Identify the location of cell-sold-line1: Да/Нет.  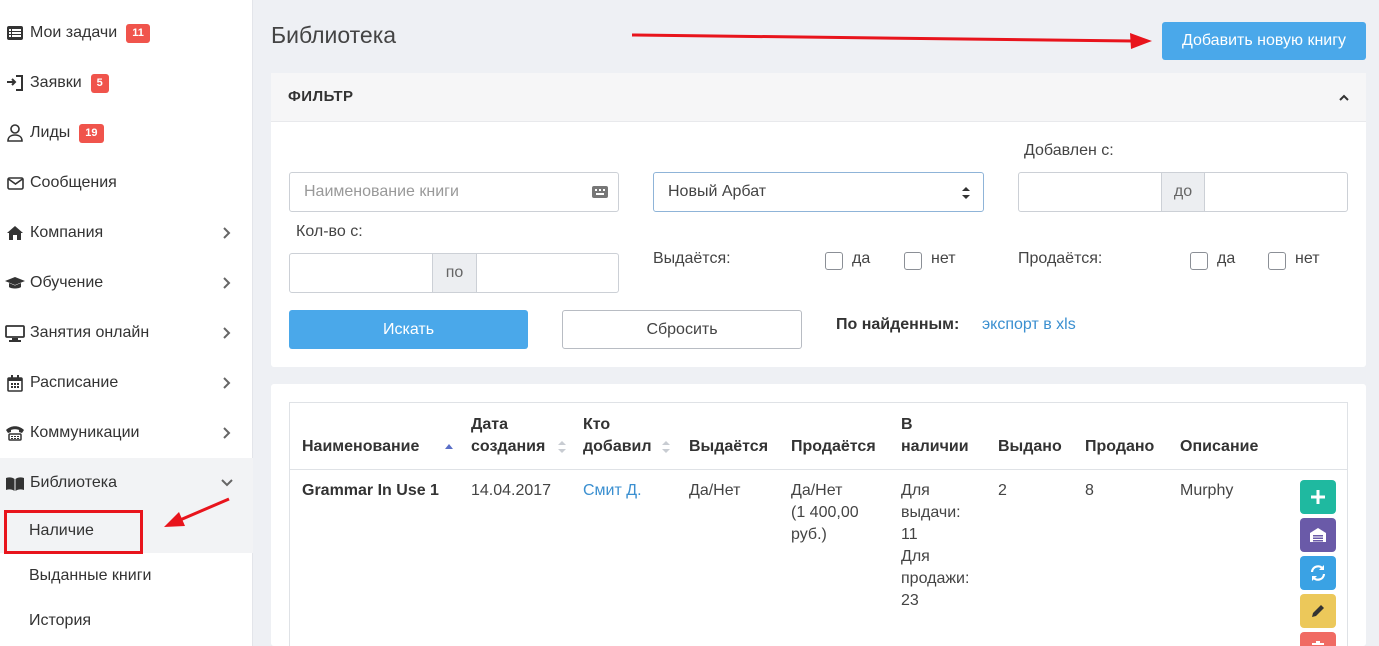
(817, 490).